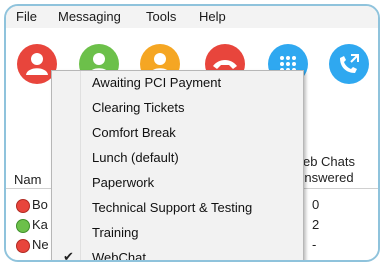 This screenshot has width=382, height=264. I want to click on chats-answered-value: 0, so click(316, 204).